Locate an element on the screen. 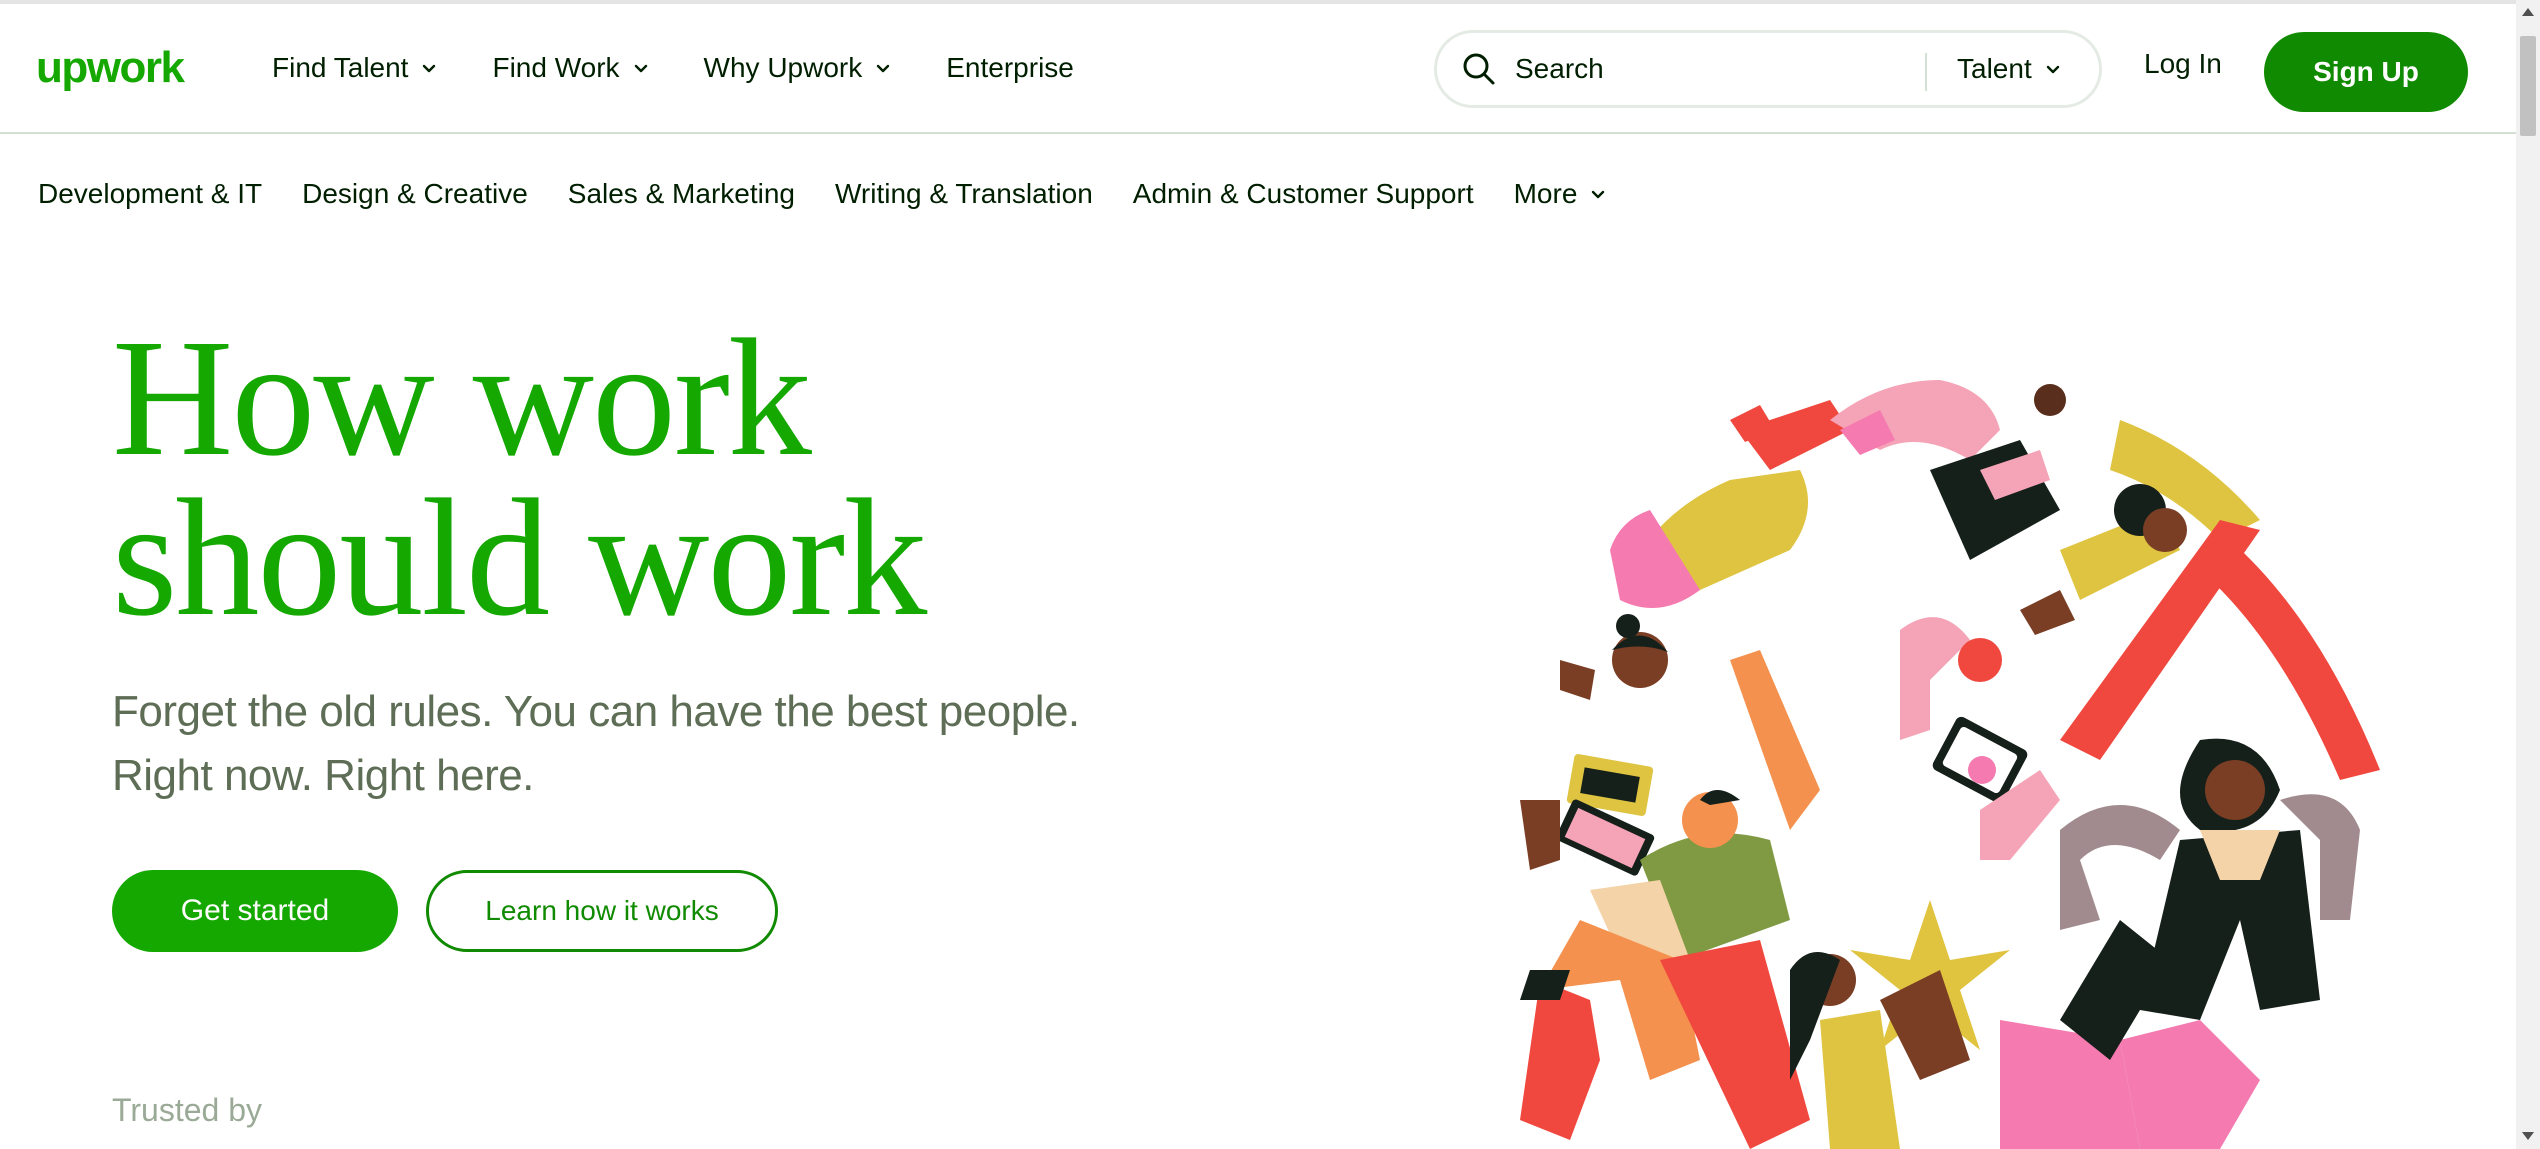  nav-why-upwork-label: Why Upwork is located at coordinates (783, 67).